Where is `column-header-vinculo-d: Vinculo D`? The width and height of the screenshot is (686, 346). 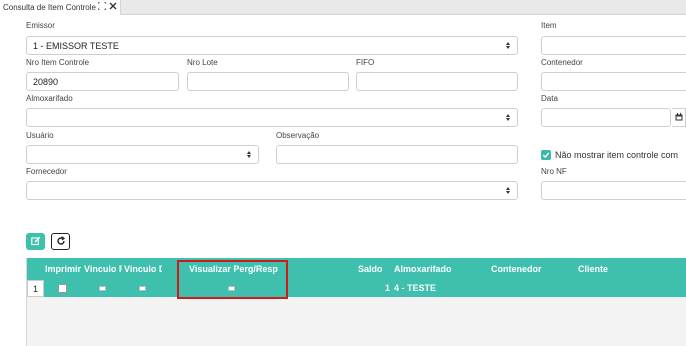
column-header-vinculo-d: Vinculo D is located at coordinates (143, 269).